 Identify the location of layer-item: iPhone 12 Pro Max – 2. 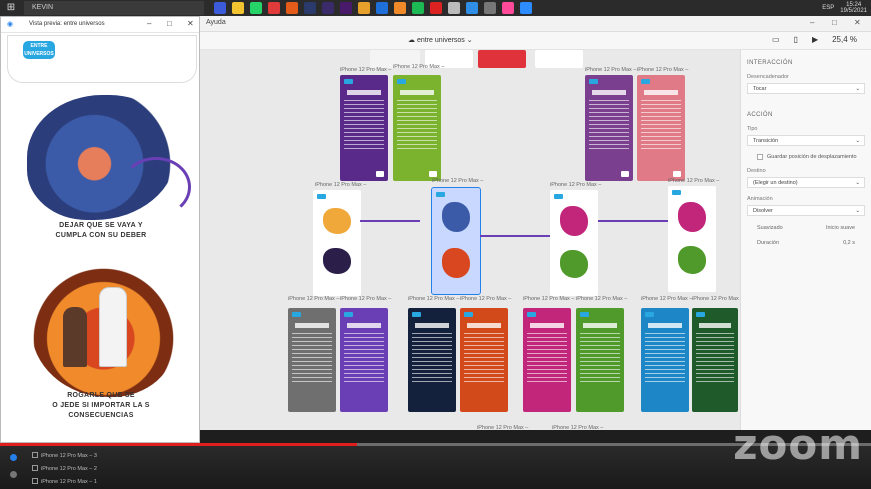
(64, 468).